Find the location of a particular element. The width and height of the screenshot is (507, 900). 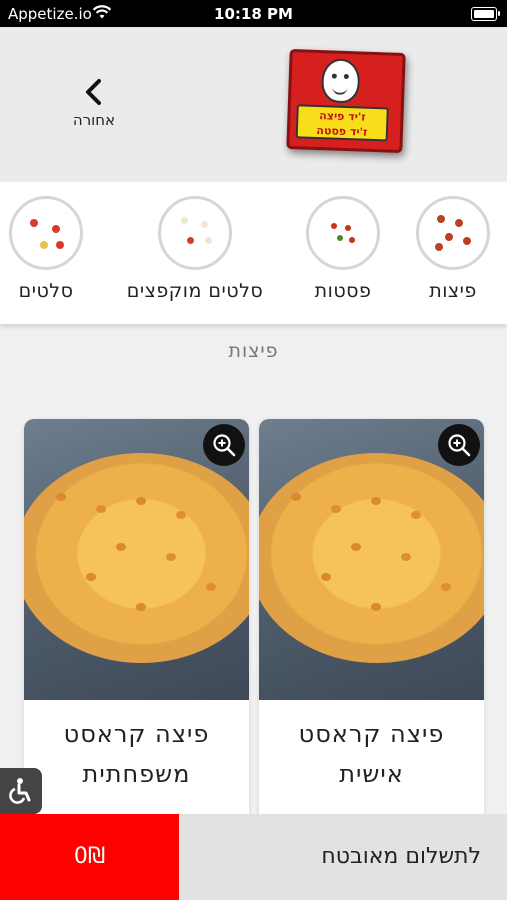

category-salads: סלטים is located at coordinates (46, 249).